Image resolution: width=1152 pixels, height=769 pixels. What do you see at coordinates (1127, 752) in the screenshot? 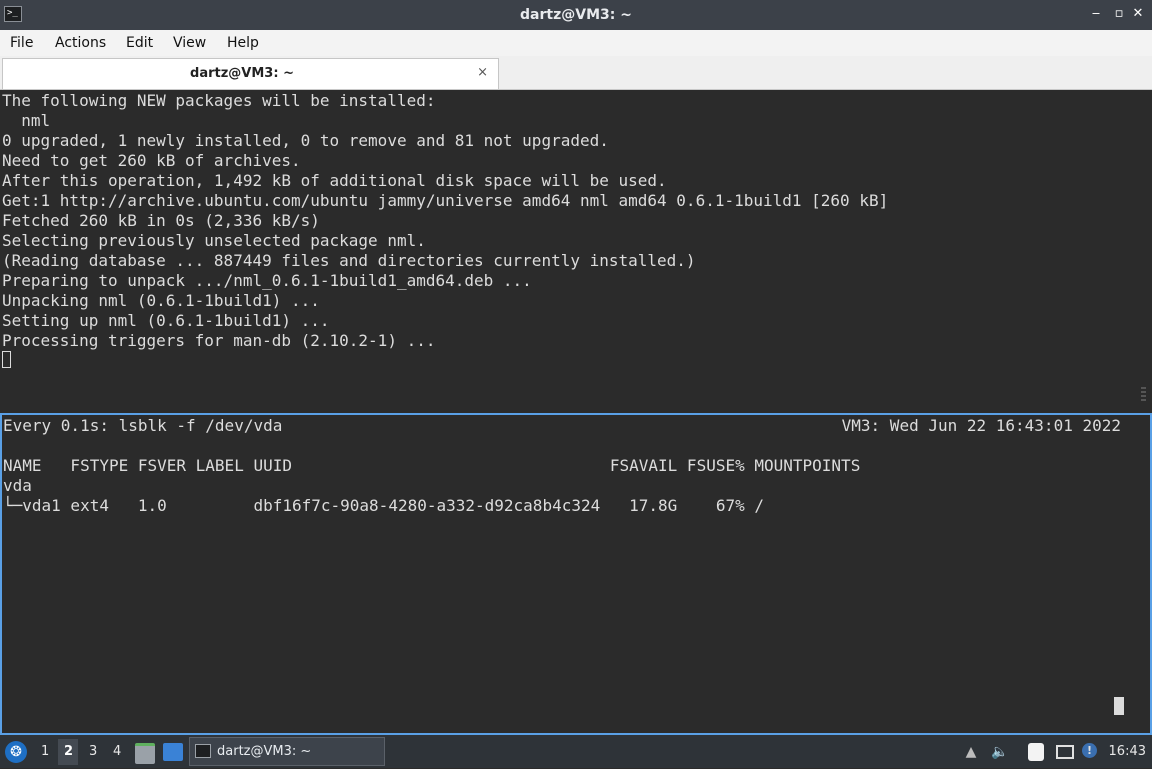
I see `clock: 16:43` at bounding box center [1127, 752].